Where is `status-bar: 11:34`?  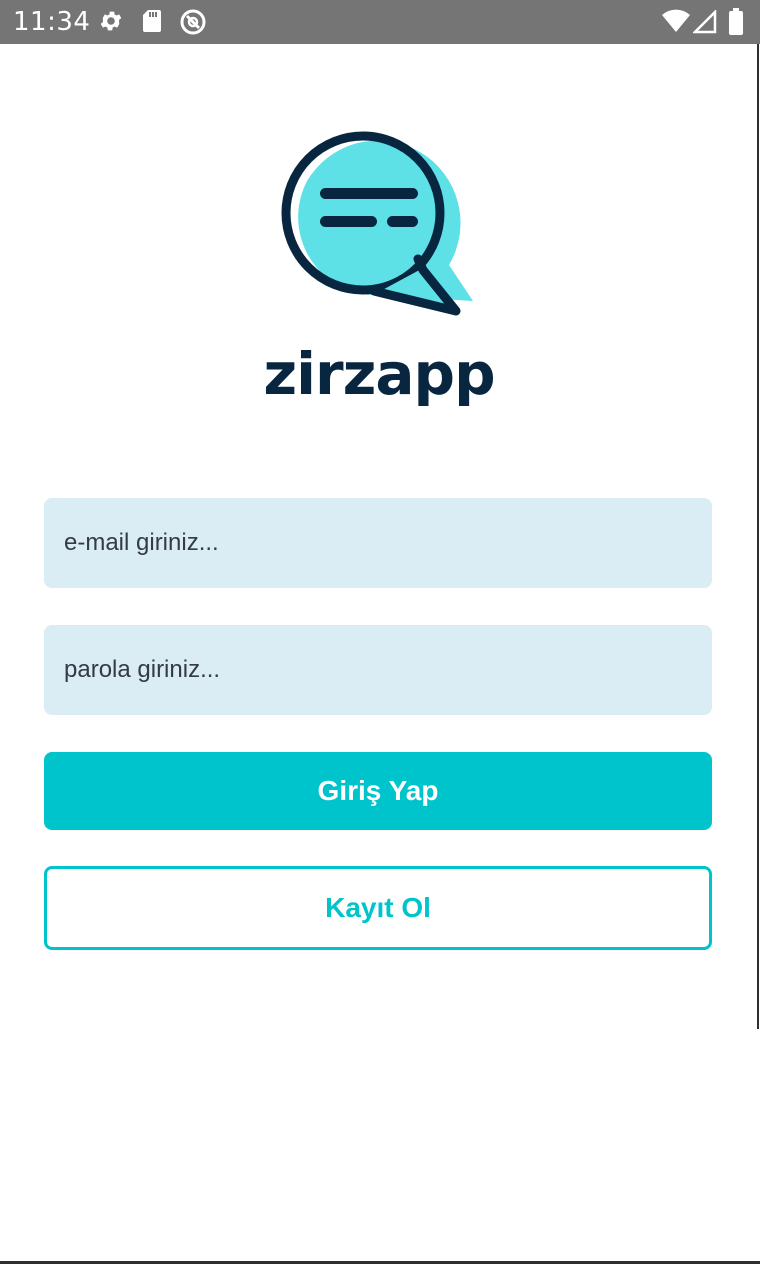
status-bar: 11:34 is located at coordinates (380, 22).